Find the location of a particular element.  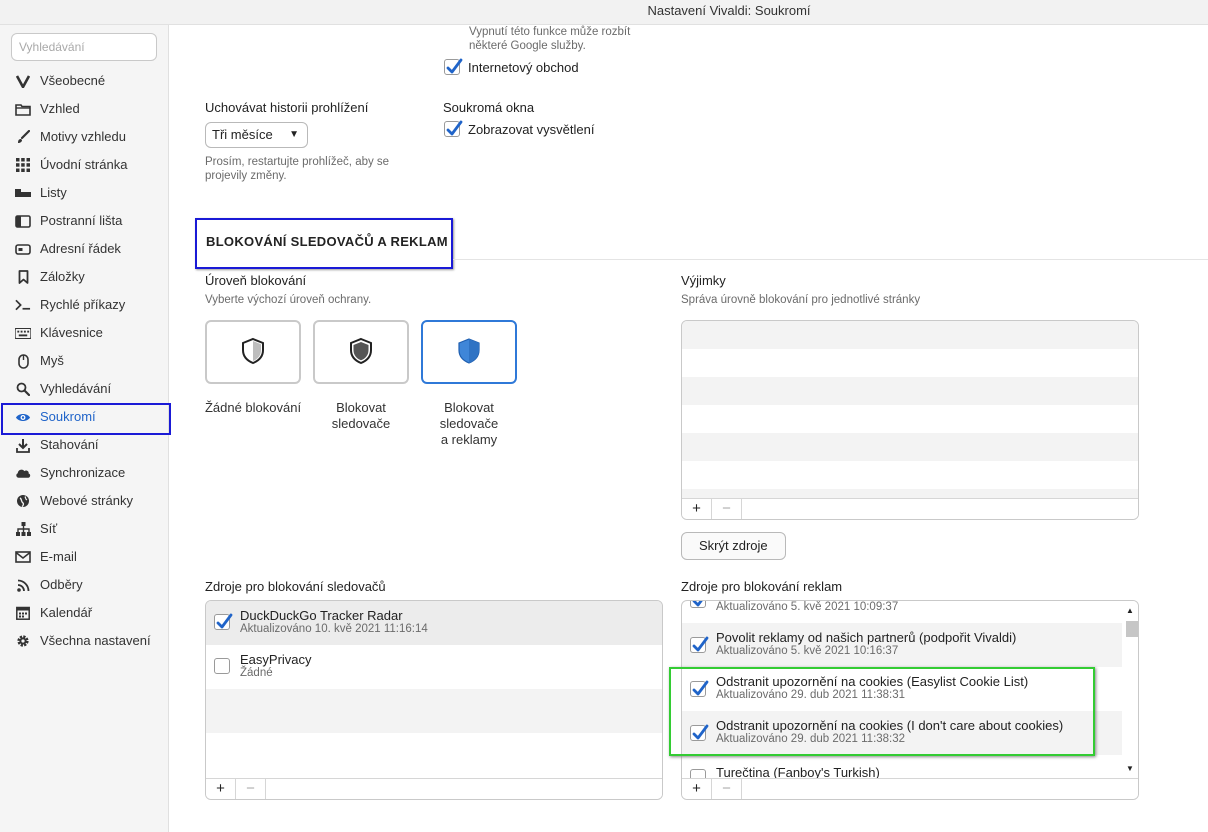

sidebar-item-bookmarks: Záložky is located at coordinates (84, 277).